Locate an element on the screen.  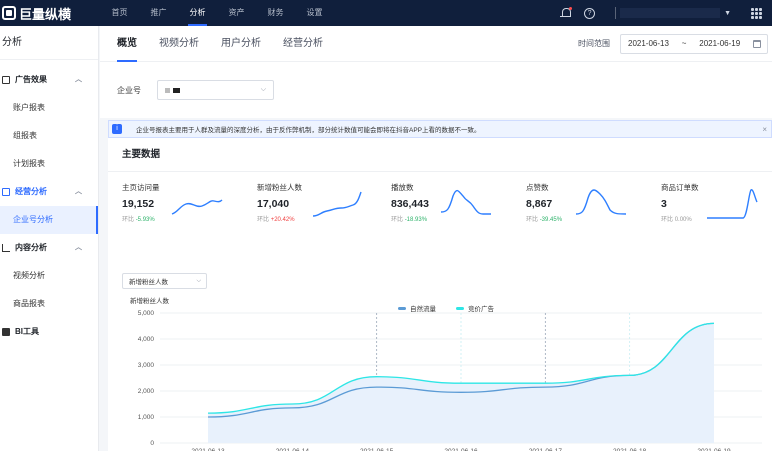
close-icon: × is located at coordinates (764, 129).